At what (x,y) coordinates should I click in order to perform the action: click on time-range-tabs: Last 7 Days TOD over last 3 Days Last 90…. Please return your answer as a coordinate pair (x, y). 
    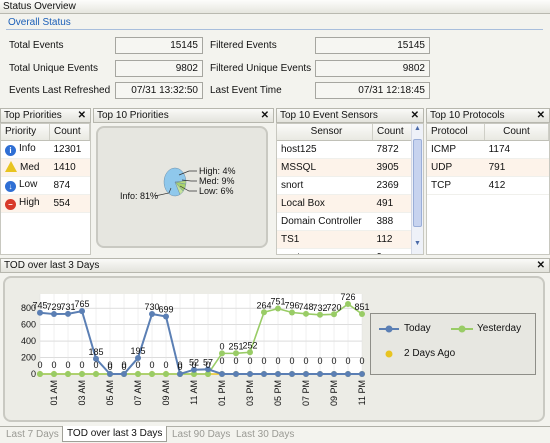
    Looking at the image, I should click on (275, 434).